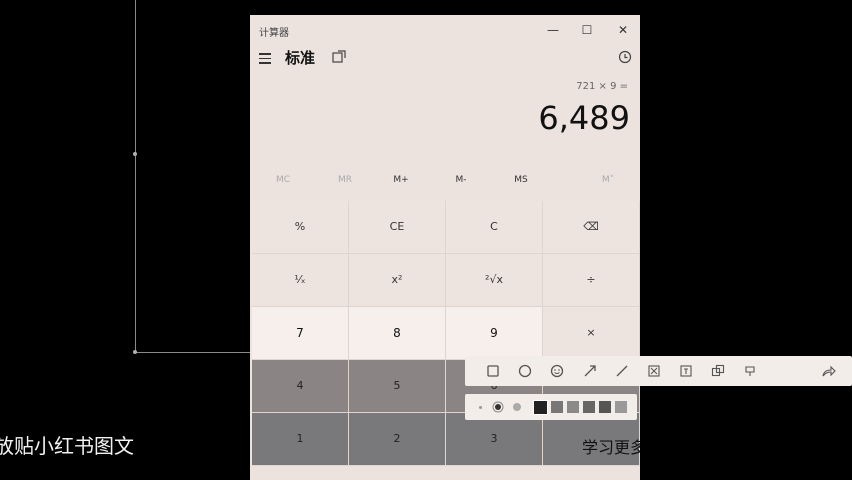 The height and width of the screenshot is (480, 852). What do you see at coordinates (623, 30) in the screenshot?
I see `close-button: ✕` at bounding box center [623, 30].